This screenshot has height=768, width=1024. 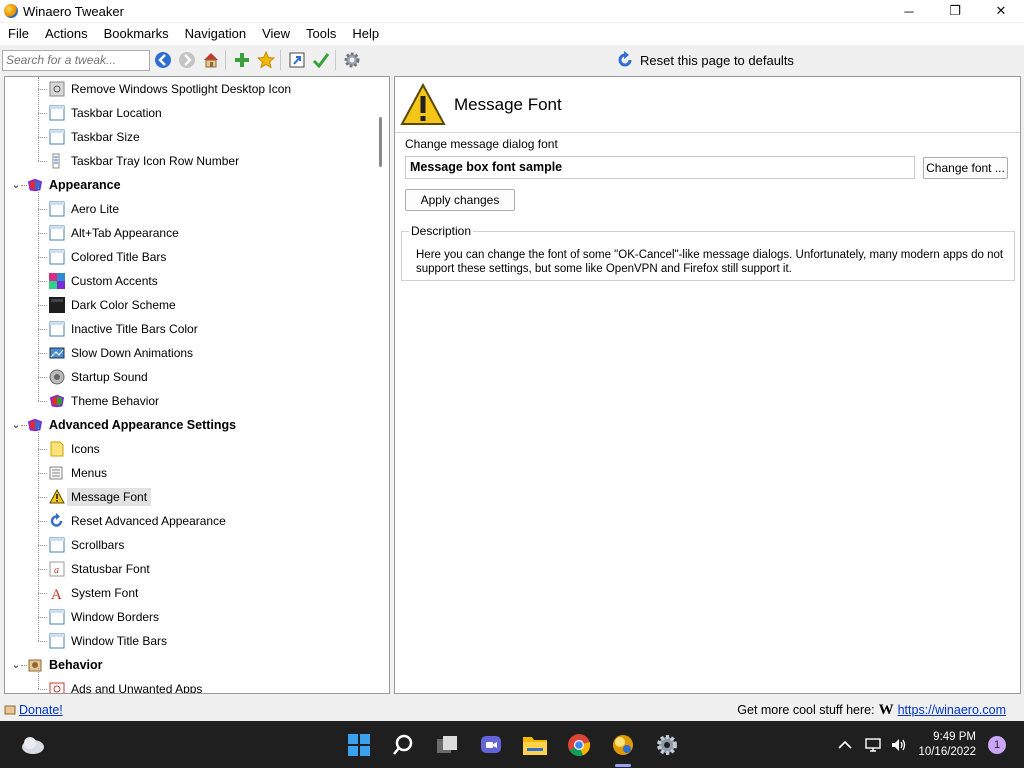 I want to click on search-input, so click(x=76, y=60).